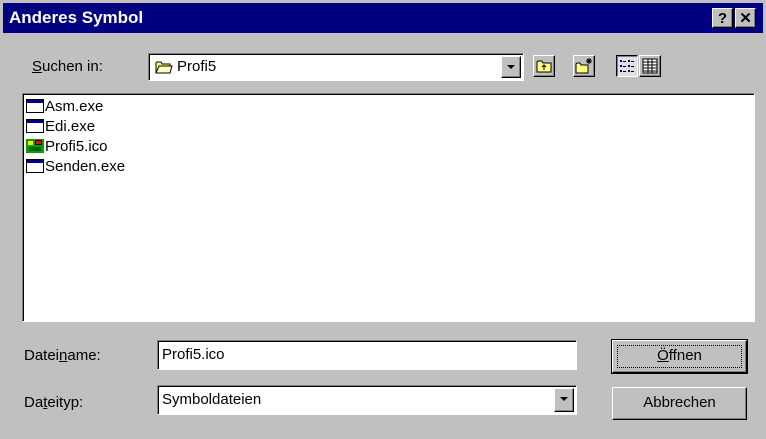 This screenshot has height=439, width=766. Describe the element at coordinates (35, 146) in the screenshot. I see `ico-file-icon` at that location.